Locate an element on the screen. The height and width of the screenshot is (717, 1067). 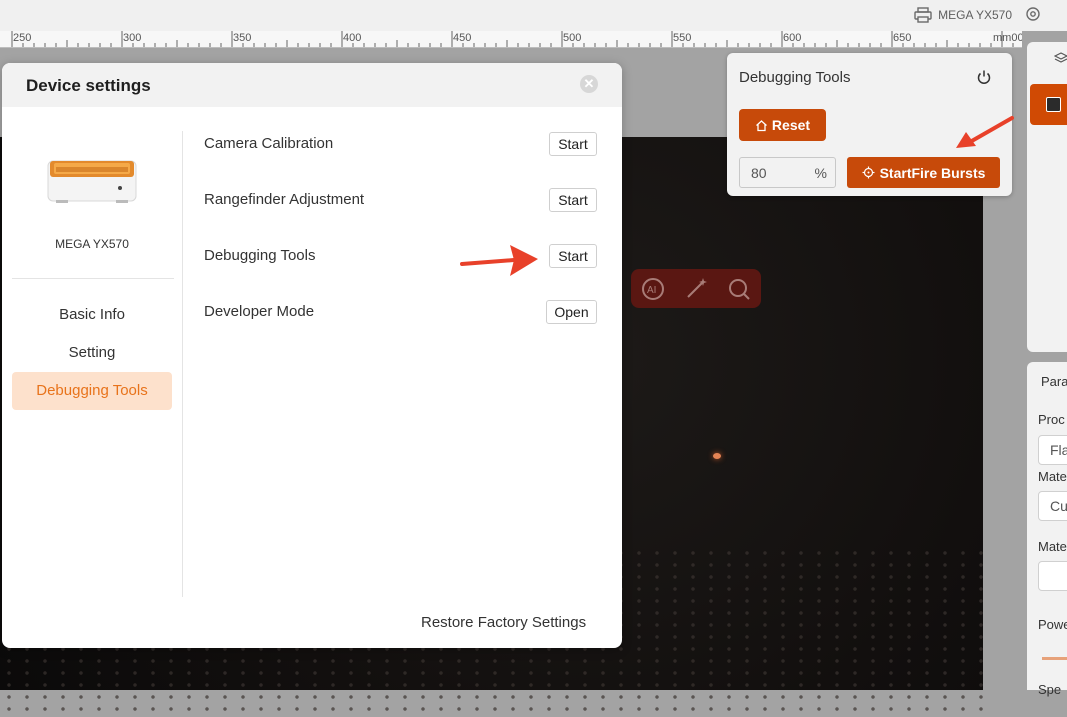
svg-text: AI is located at coordinates (651, 290).